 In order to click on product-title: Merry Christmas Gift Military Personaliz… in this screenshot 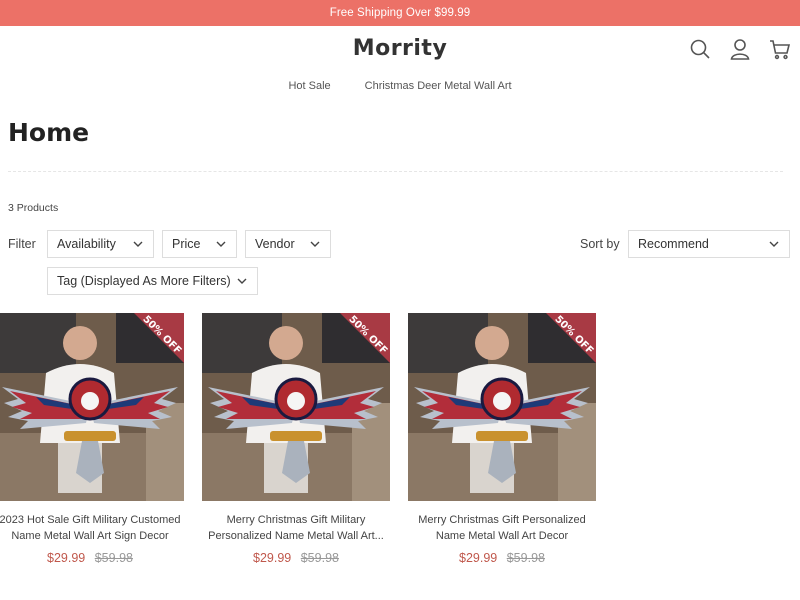, I will do `click(296, 528)`.